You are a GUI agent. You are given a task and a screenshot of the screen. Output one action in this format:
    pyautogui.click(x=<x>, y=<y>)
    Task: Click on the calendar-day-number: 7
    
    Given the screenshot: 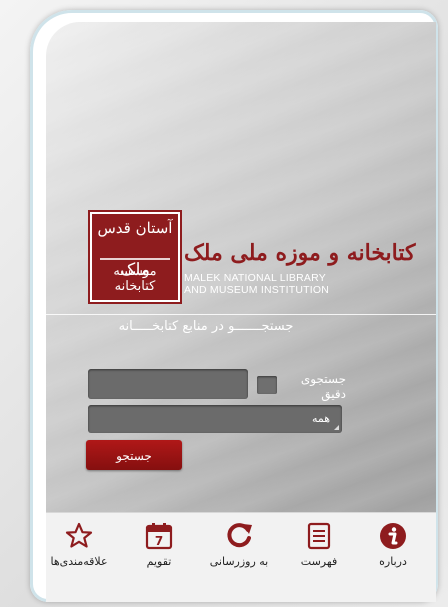 What is the action you would take?
    pyautogui.click(x=159, y=541)
    